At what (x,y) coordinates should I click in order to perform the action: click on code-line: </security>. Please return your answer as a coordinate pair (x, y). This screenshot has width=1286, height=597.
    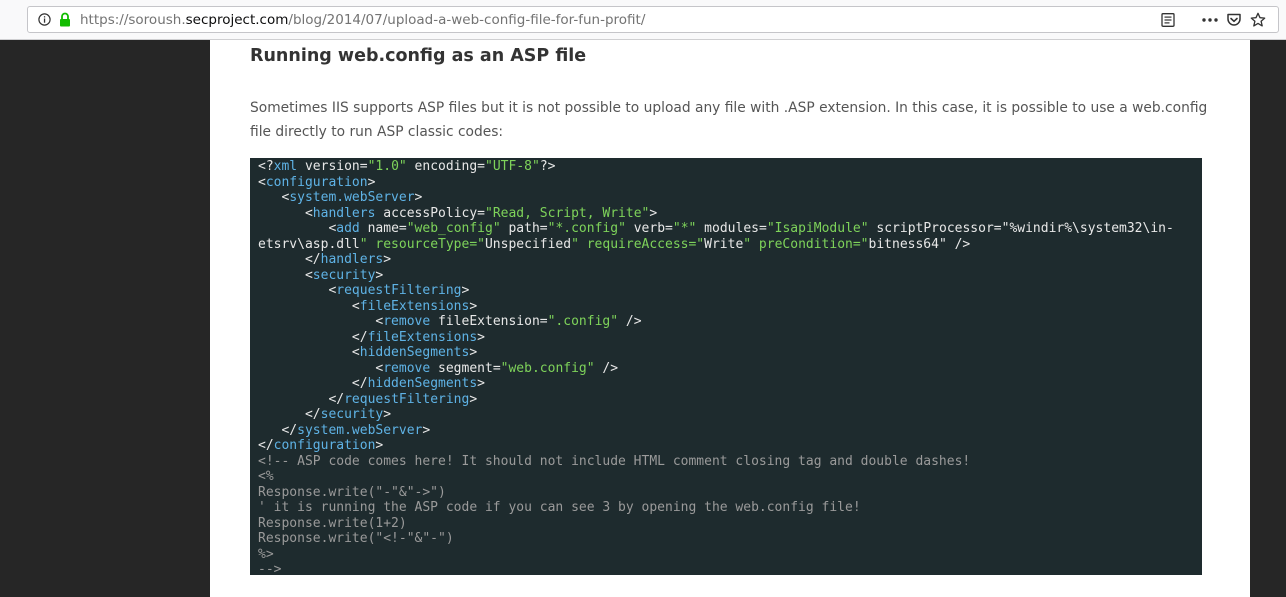
    Looking at the image, I should click on (348, 414).